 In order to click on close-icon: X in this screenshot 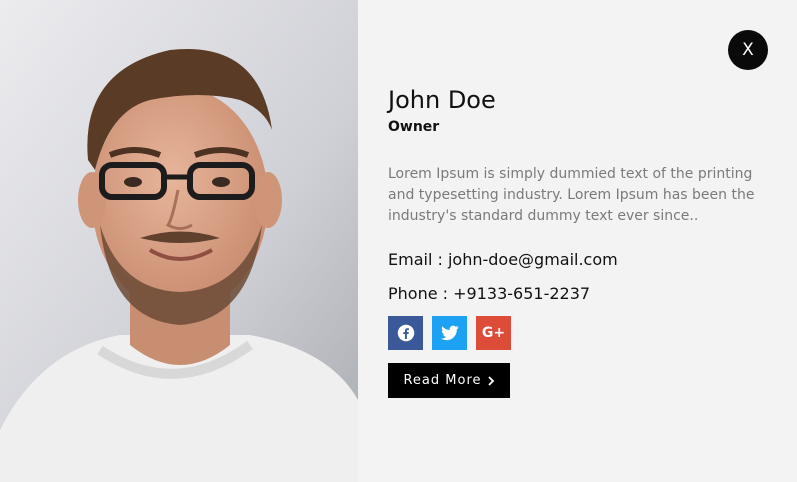, I will do `click(748, 50)`.